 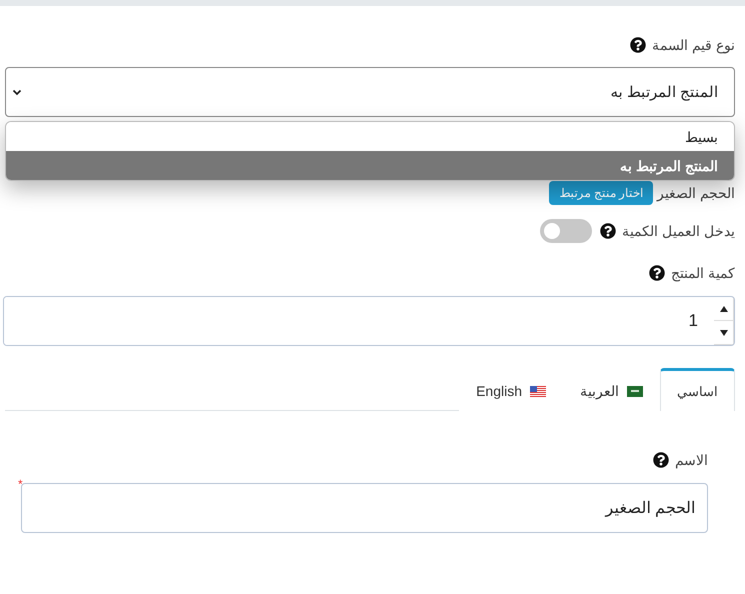 I want to click on field-label: يدخل العميل الكمية, so click(x=678, y=231).